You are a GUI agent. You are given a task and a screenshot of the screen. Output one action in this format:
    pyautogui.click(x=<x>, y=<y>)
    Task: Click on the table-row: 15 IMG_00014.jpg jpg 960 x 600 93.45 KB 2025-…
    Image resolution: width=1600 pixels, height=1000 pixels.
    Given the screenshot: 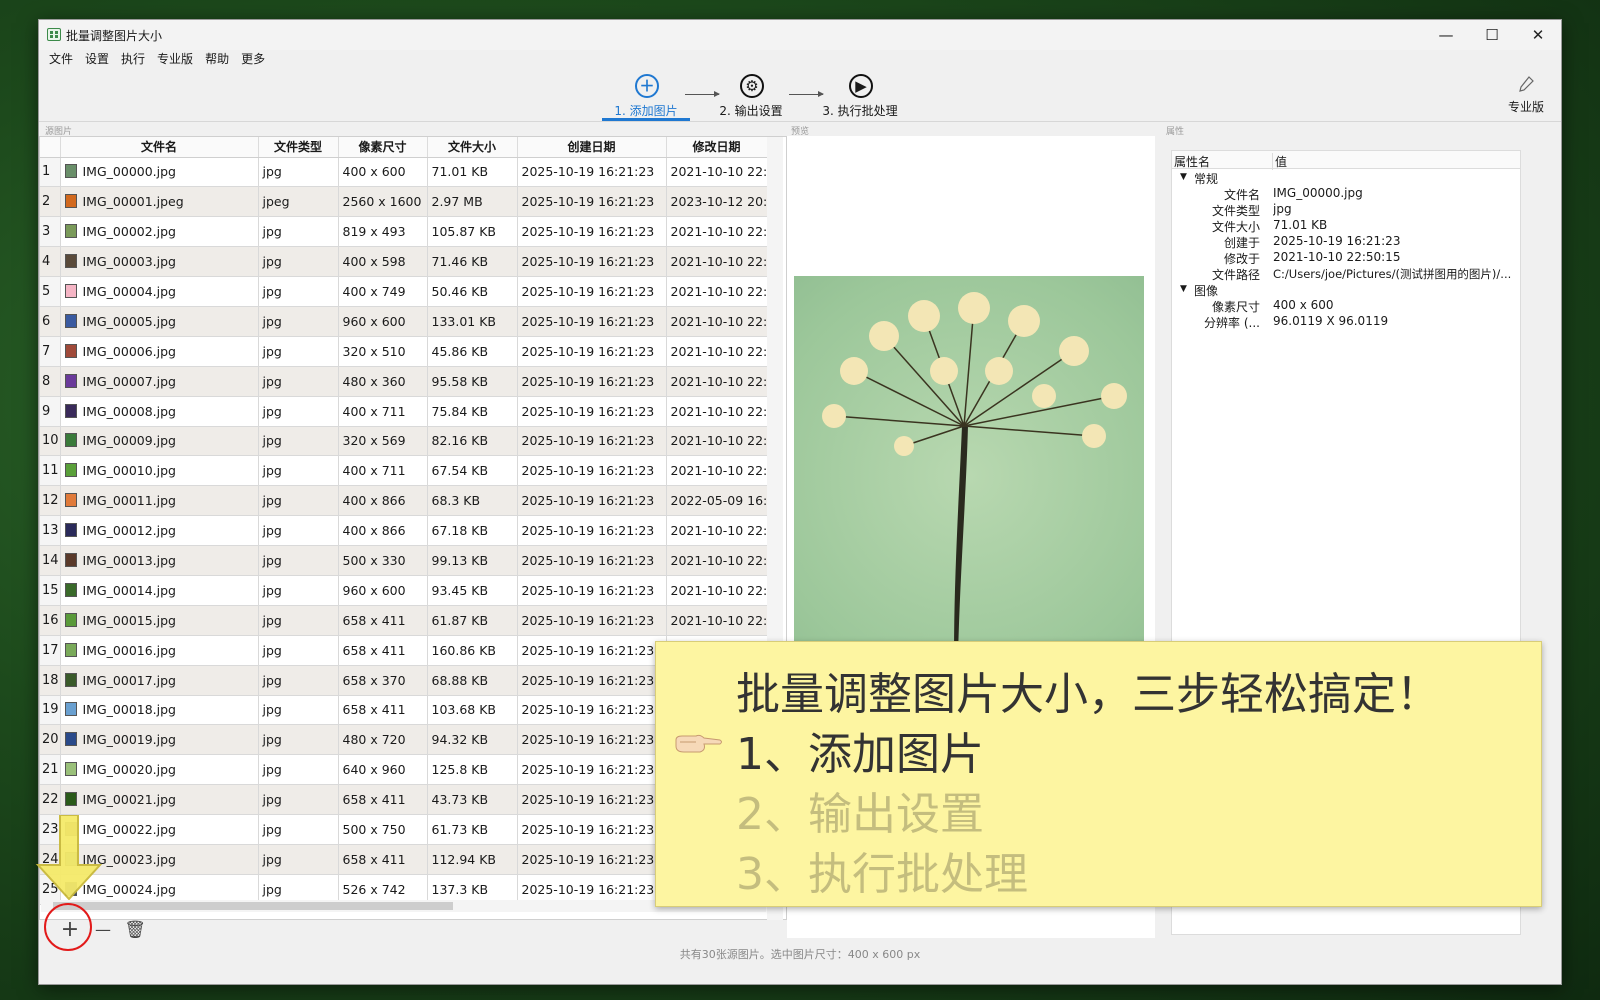 What is the action you would take?
    pyautogui.click(x=404, y=590)
    